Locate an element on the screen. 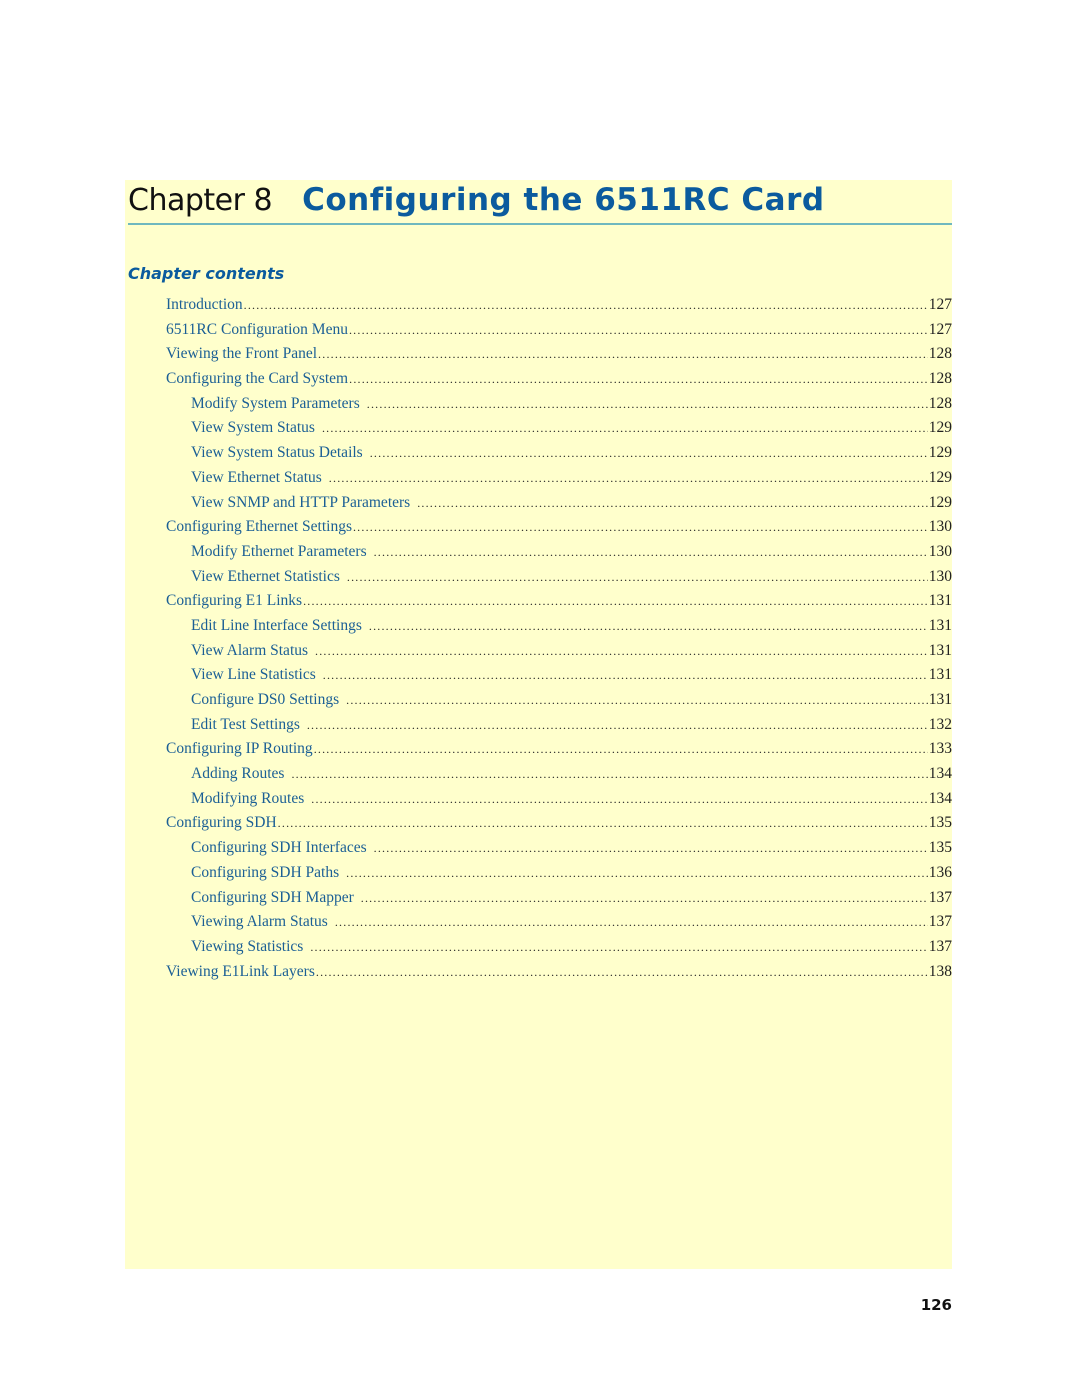 Image resolution: width=1080 pixels, height=1397 pixels. toc-entry: View Alarm Status 131 is located at coordinates (559, 651).